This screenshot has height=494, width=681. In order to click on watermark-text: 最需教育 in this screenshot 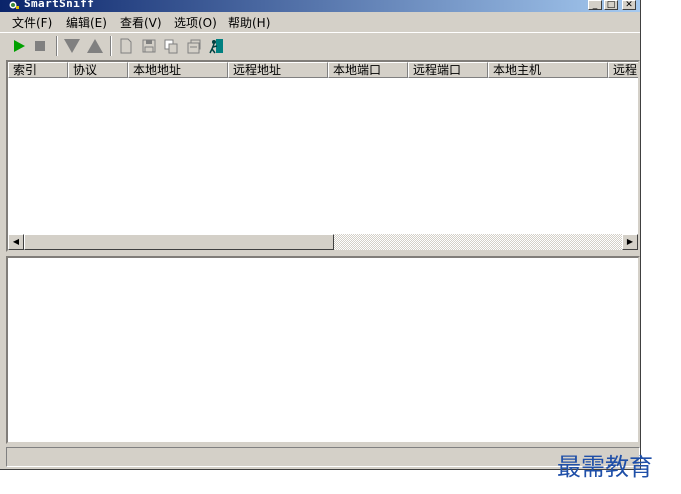, I will do `click(605, 467)`.